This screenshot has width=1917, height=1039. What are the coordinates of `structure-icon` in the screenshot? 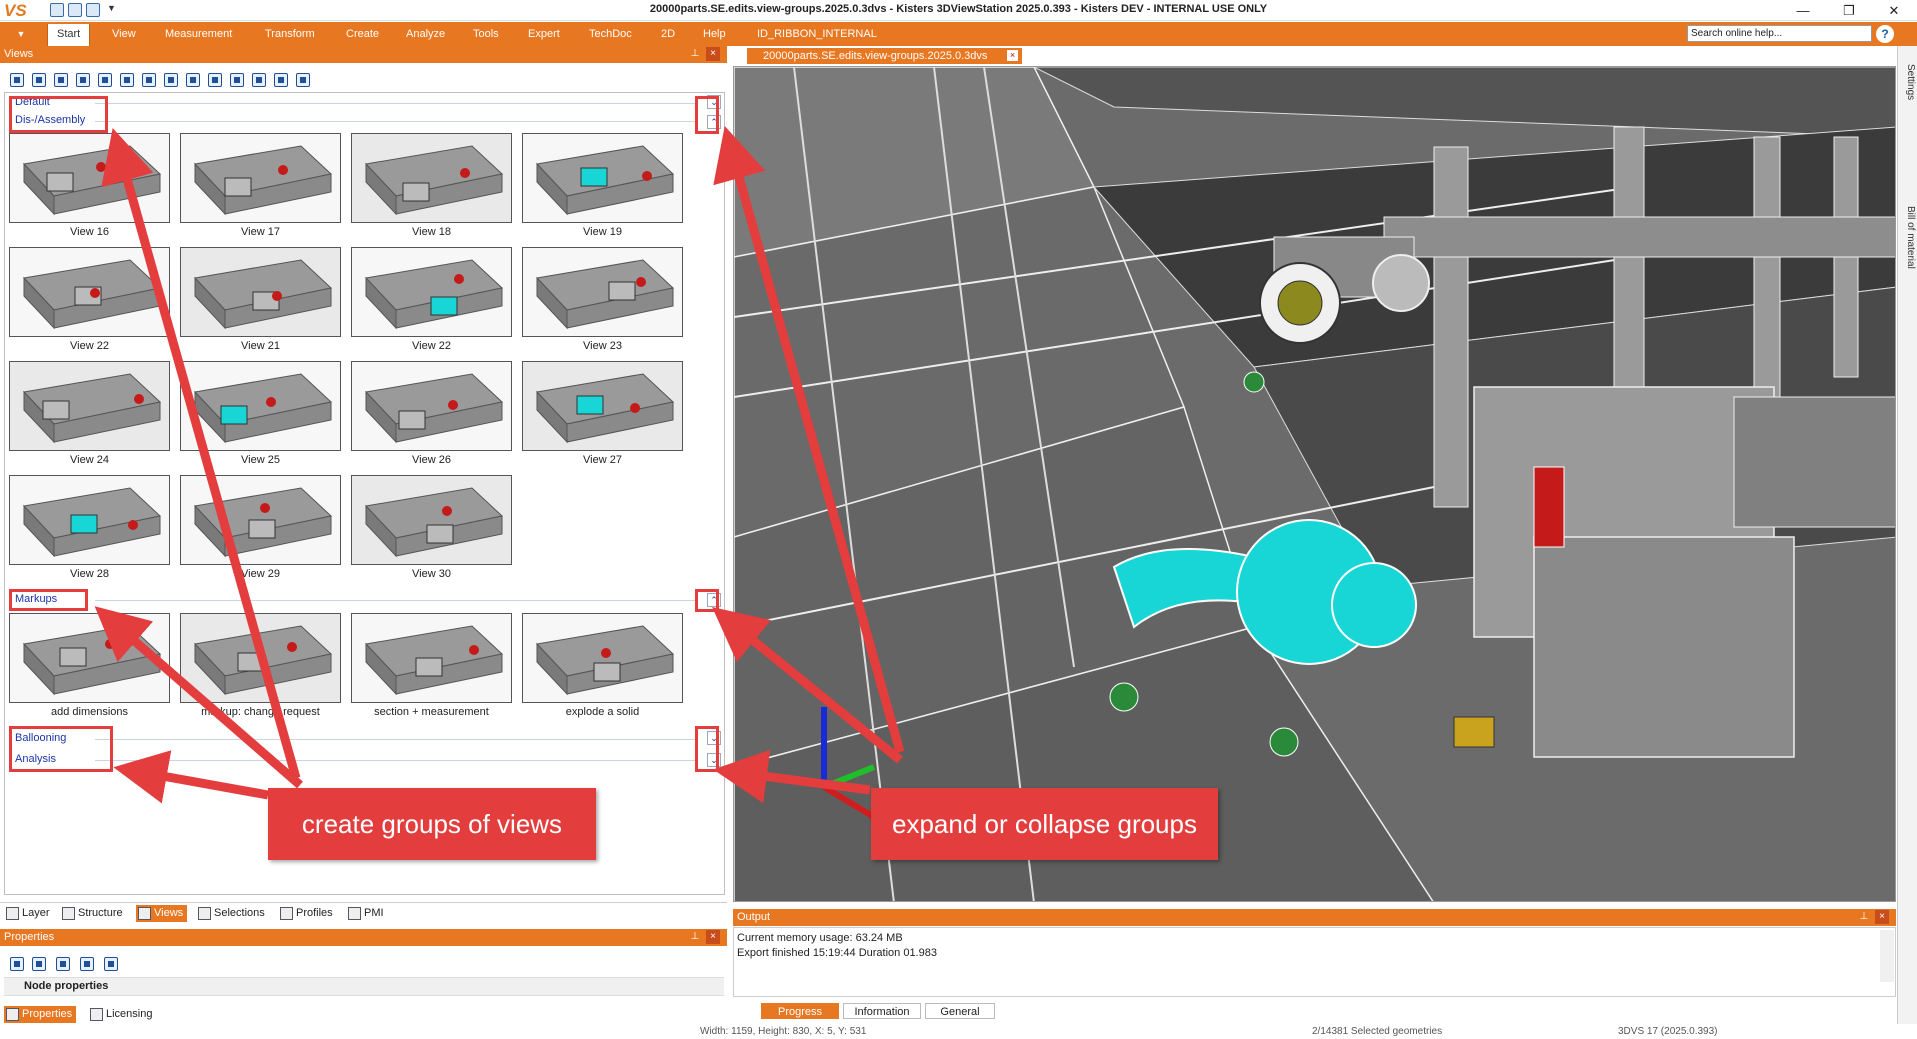 It's located at (68, 913).